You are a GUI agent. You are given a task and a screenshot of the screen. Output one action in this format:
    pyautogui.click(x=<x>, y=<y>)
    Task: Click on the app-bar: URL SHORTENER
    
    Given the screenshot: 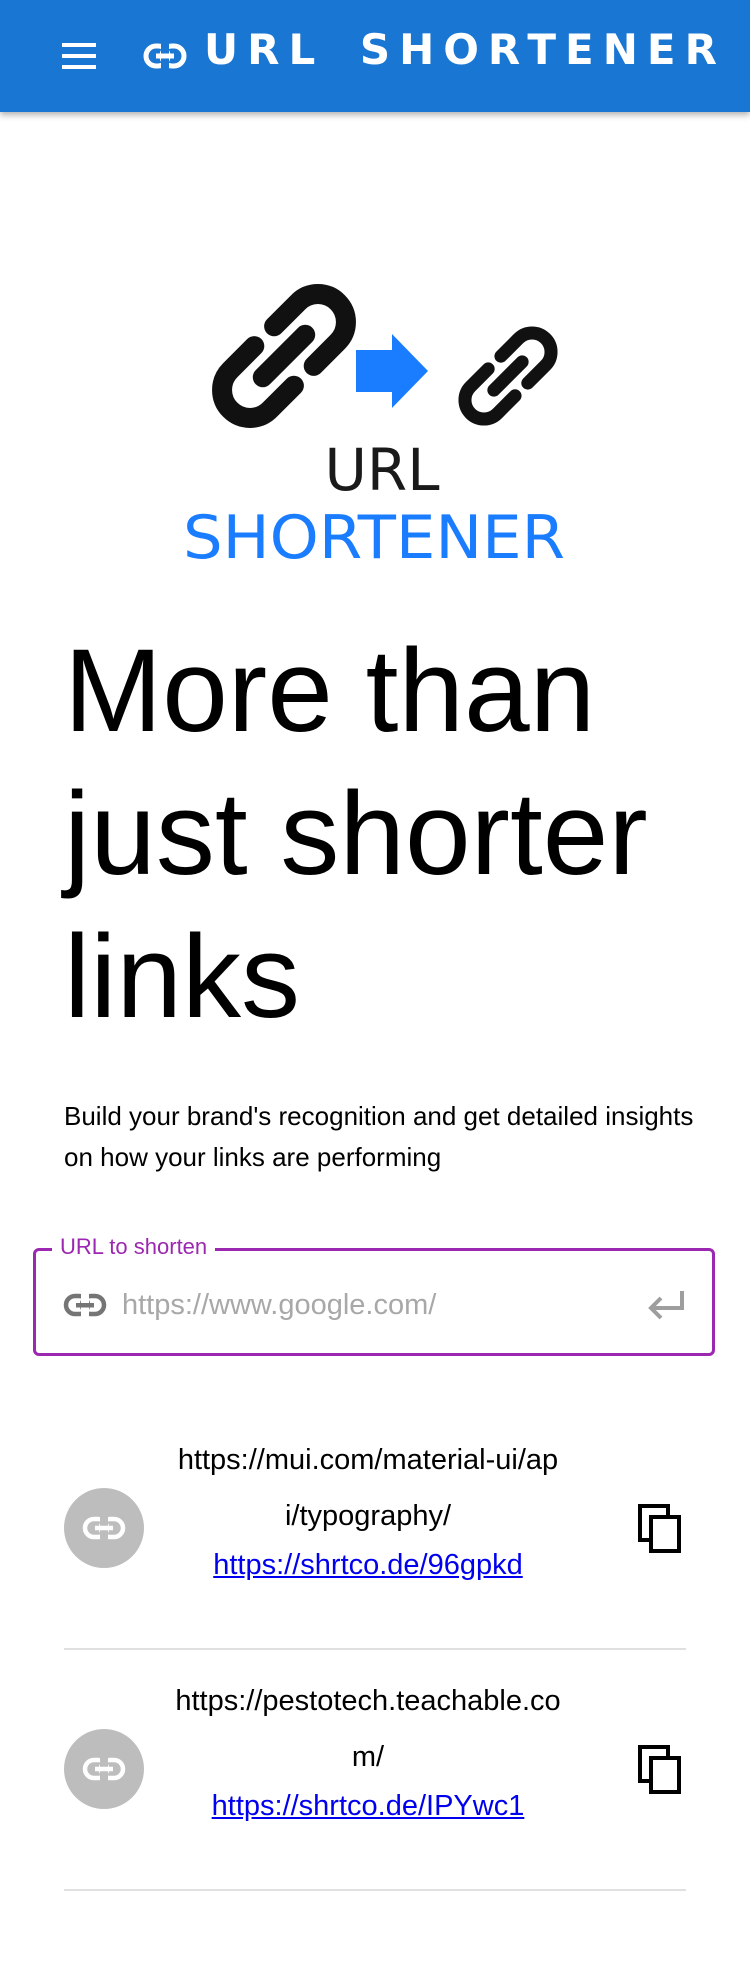 What is the action you would take?
    pyautogui.click(x=375, y=56)
    